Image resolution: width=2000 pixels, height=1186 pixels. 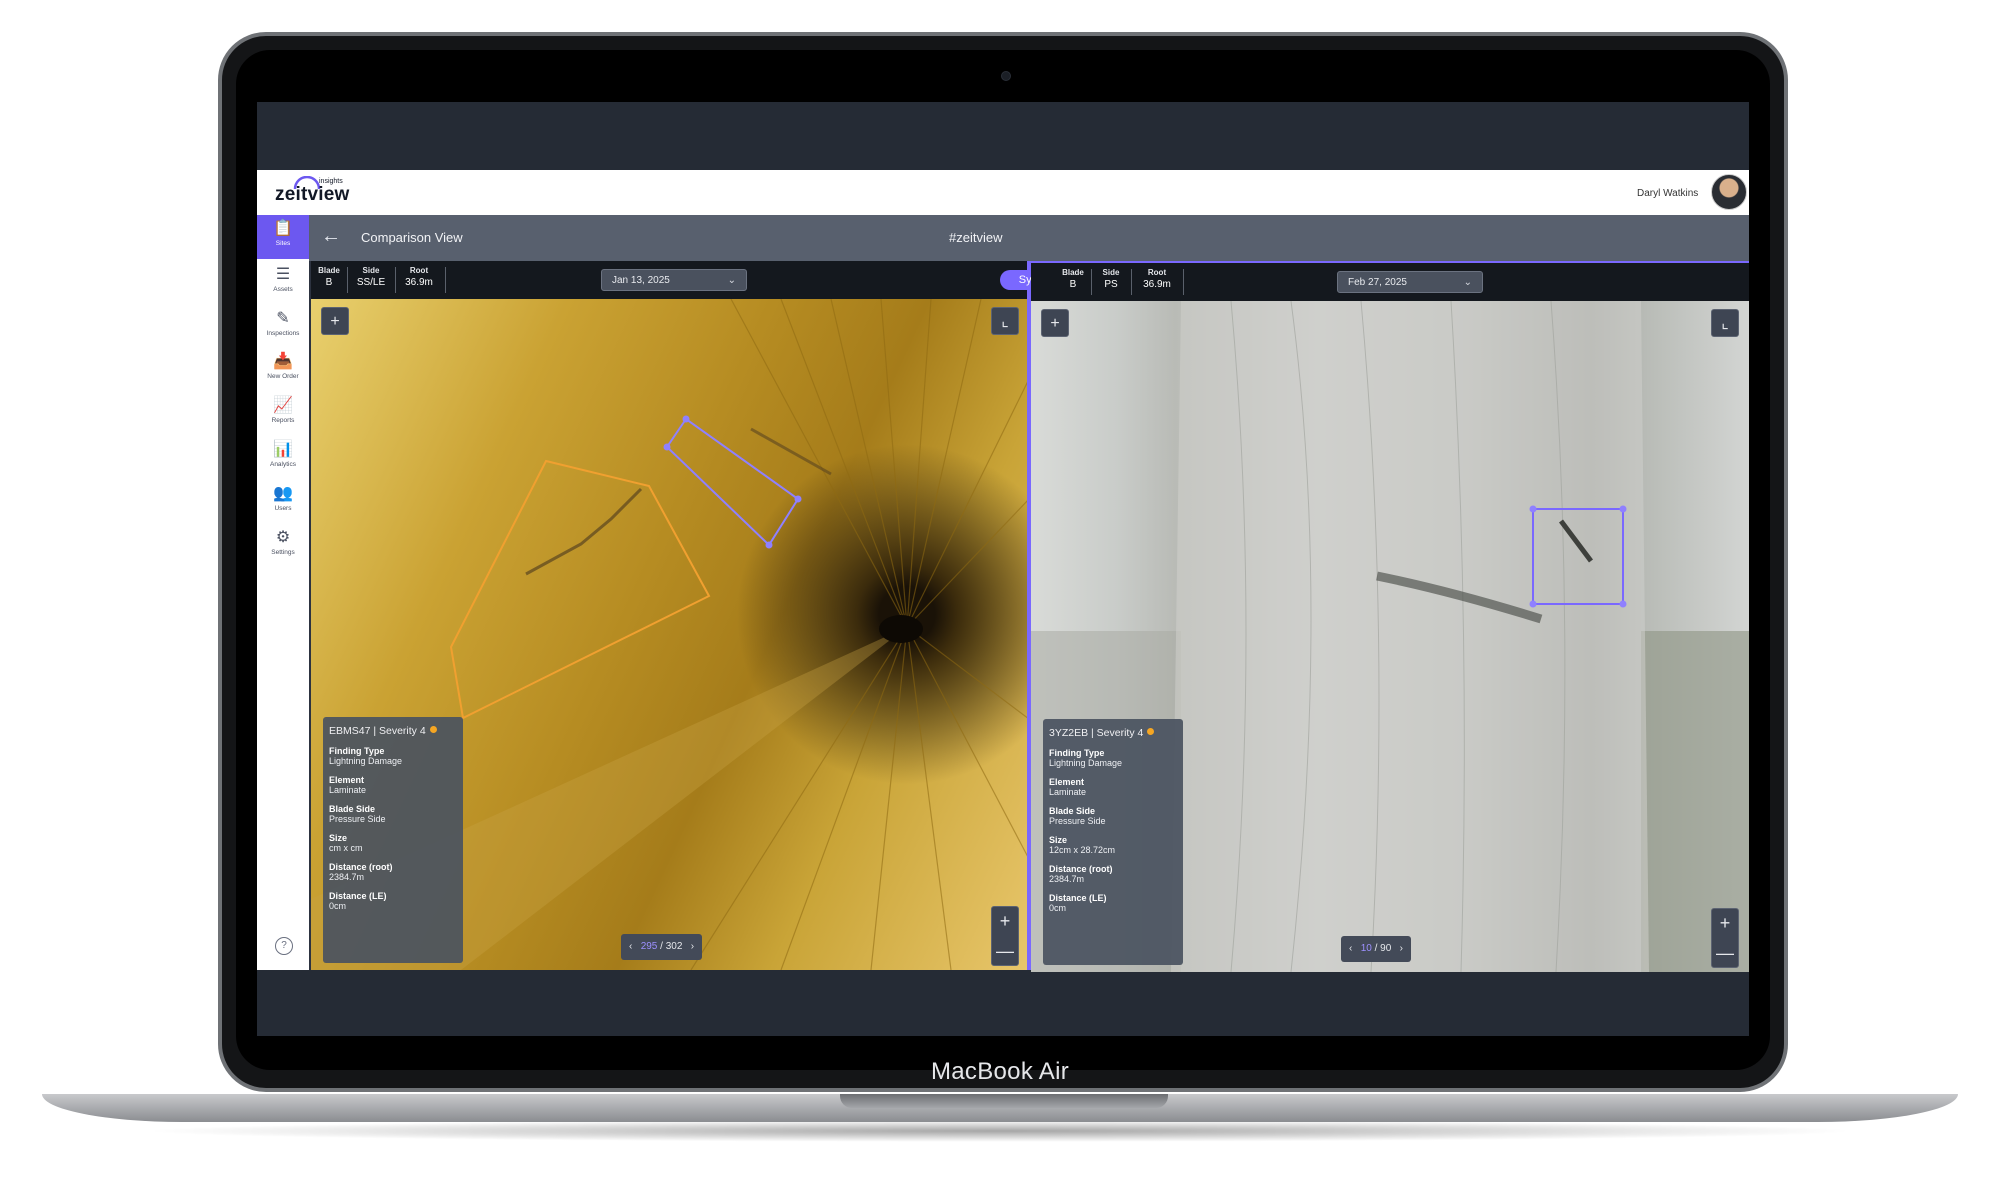 I want to click on laptop-shadow, so click(x=1000, y=1131).